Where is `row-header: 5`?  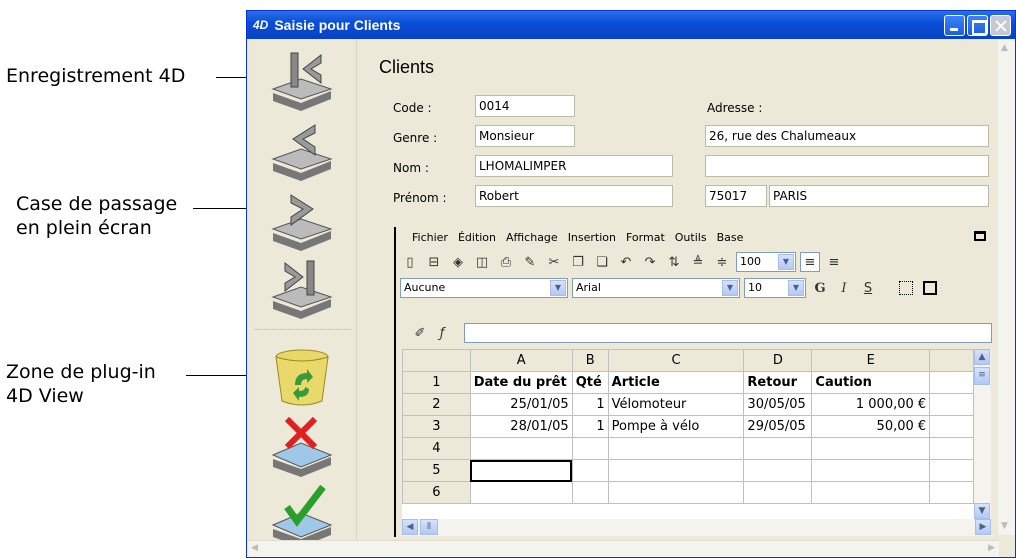 row-header: 5 is located at coordinates (436, 470).